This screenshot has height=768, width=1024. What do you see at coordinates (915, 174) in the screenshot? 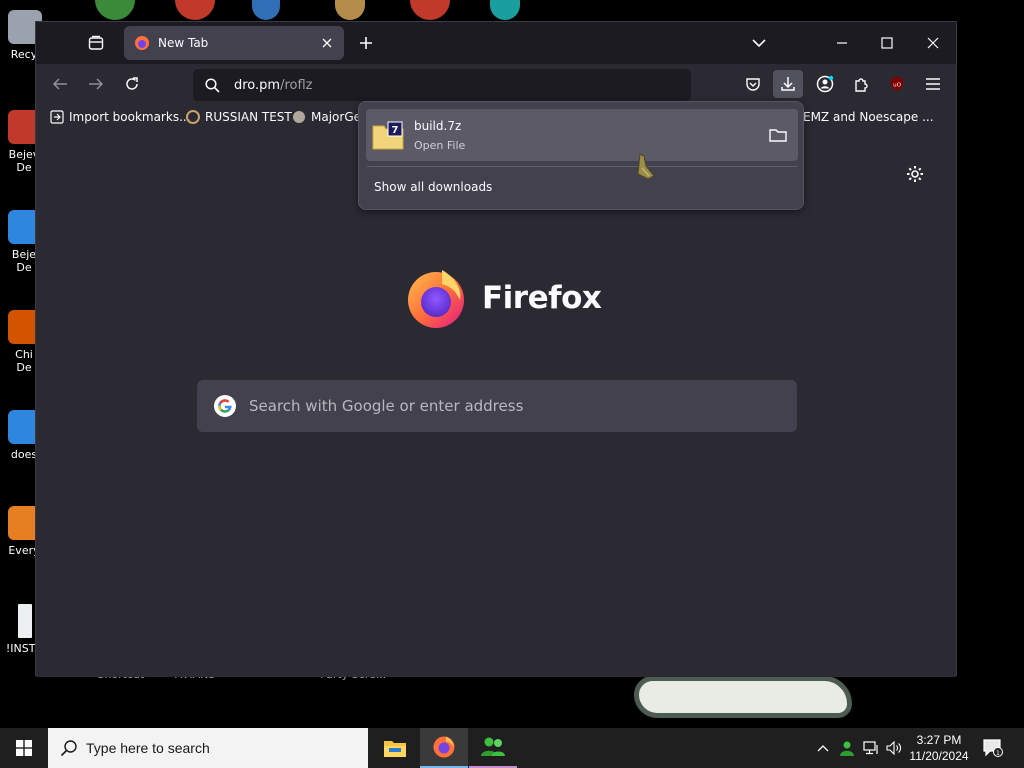
I see `gear-icon` at bounding box center [915, 174].